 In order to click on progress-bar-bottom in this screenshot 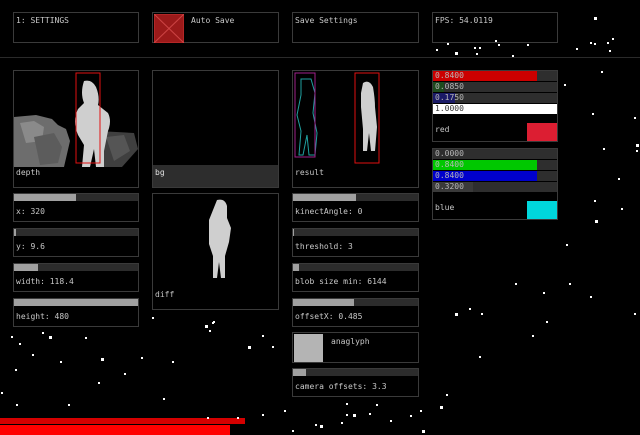, I will do `click(115, 430)`.